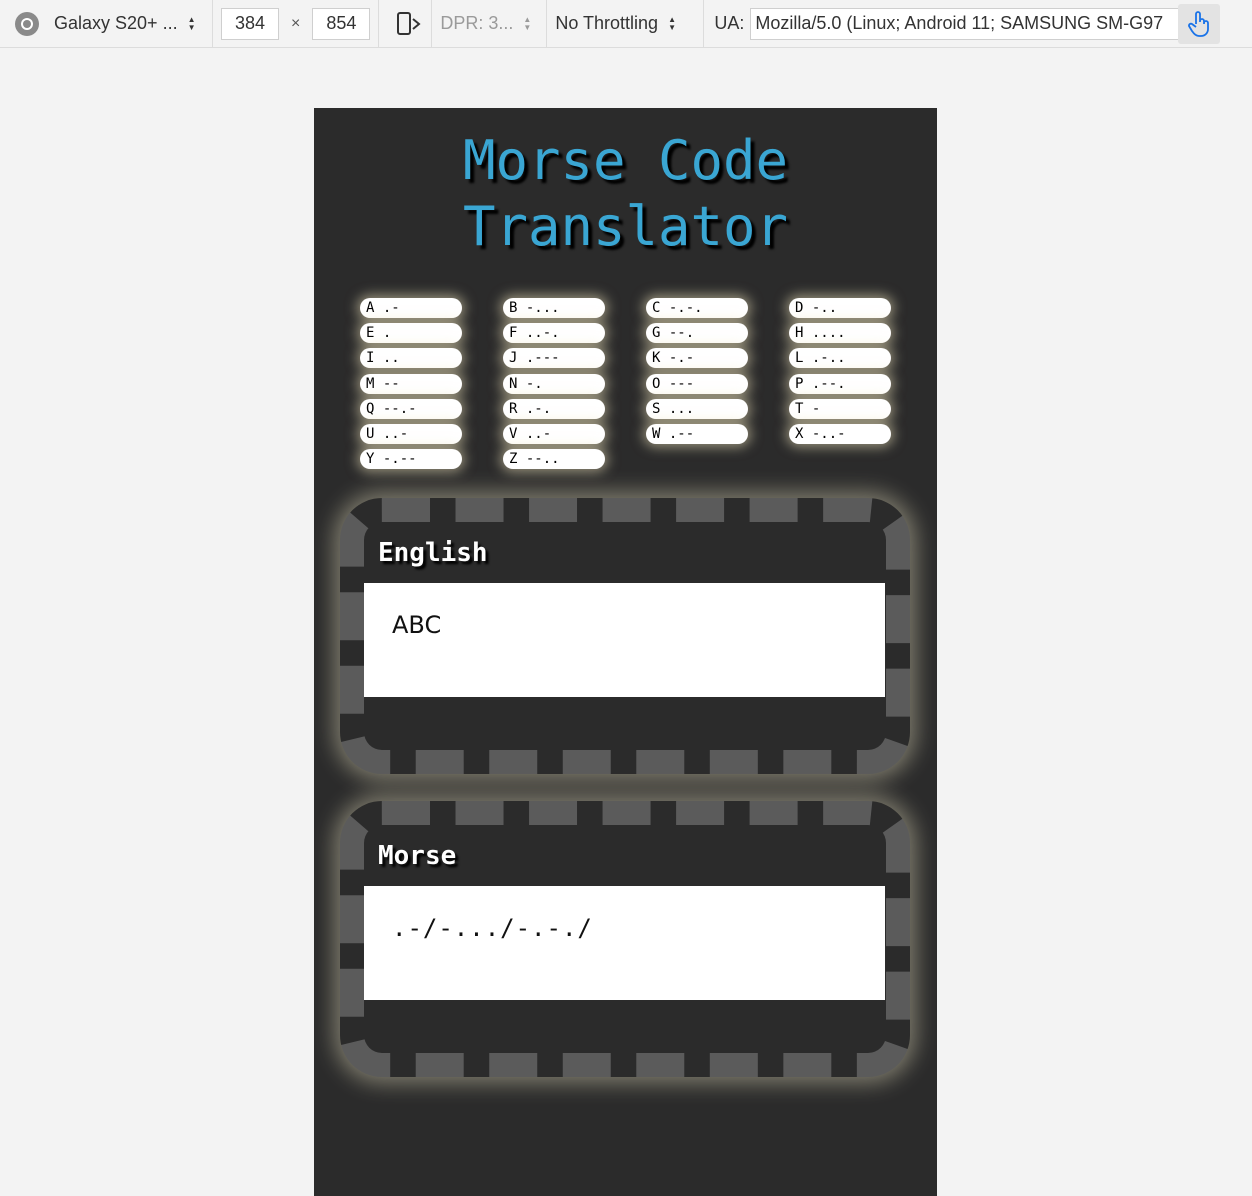  I want to click on hand-pointer-icon, so click(1198, 24).